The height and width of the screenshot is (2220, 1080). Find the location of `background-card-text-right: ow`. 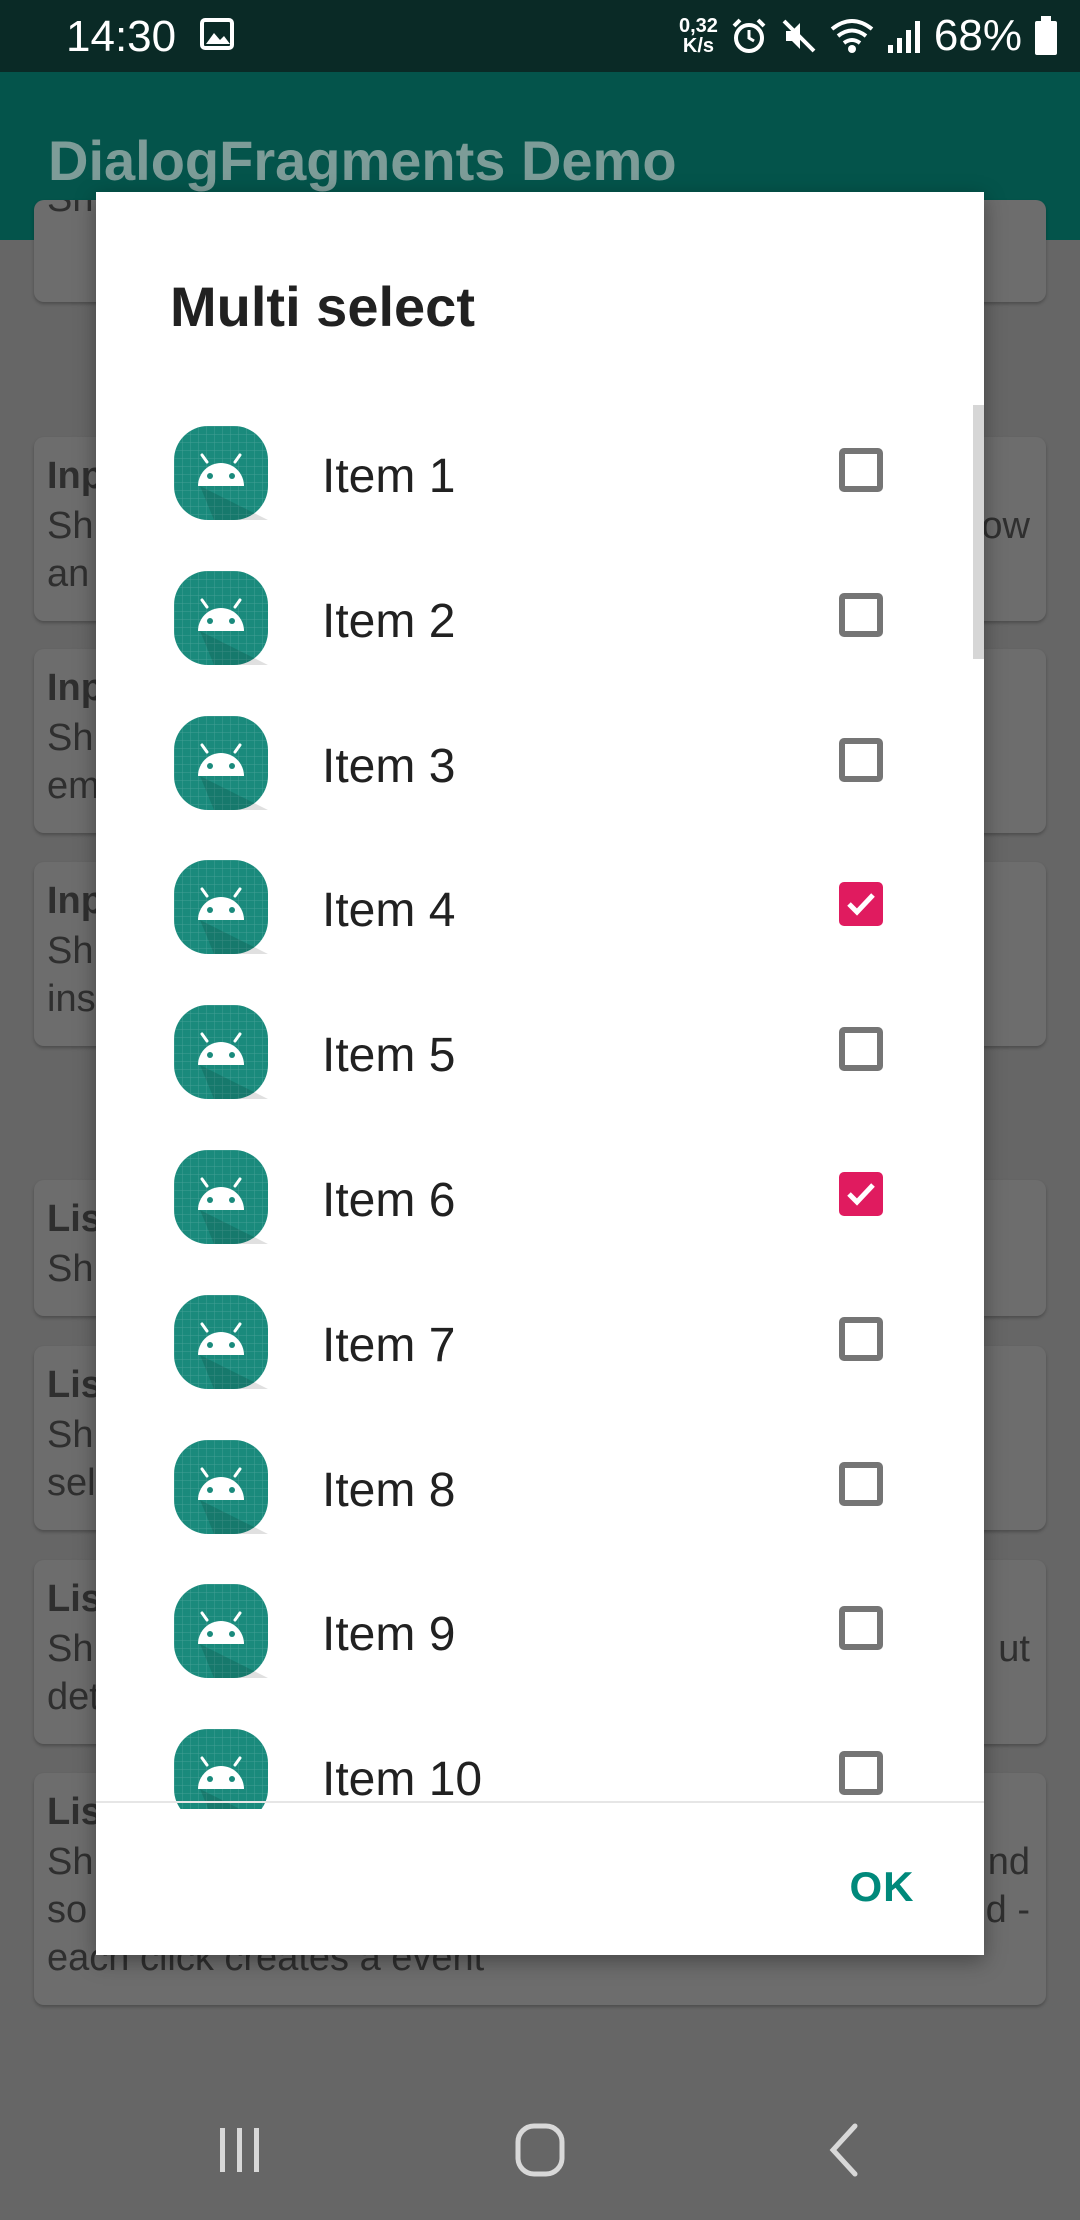

background-card-text-right: ow is located at coordinates (1005, 526).